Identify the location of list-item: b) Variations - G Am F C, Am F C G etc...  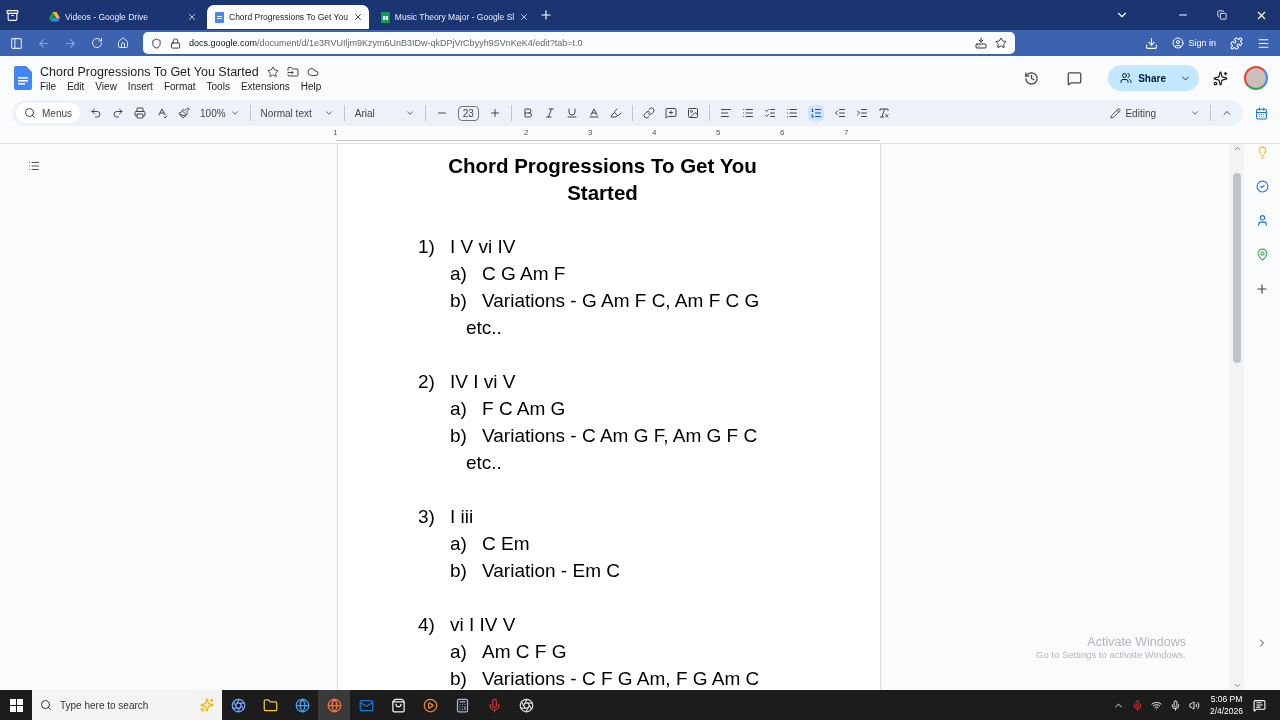
(605, 314).